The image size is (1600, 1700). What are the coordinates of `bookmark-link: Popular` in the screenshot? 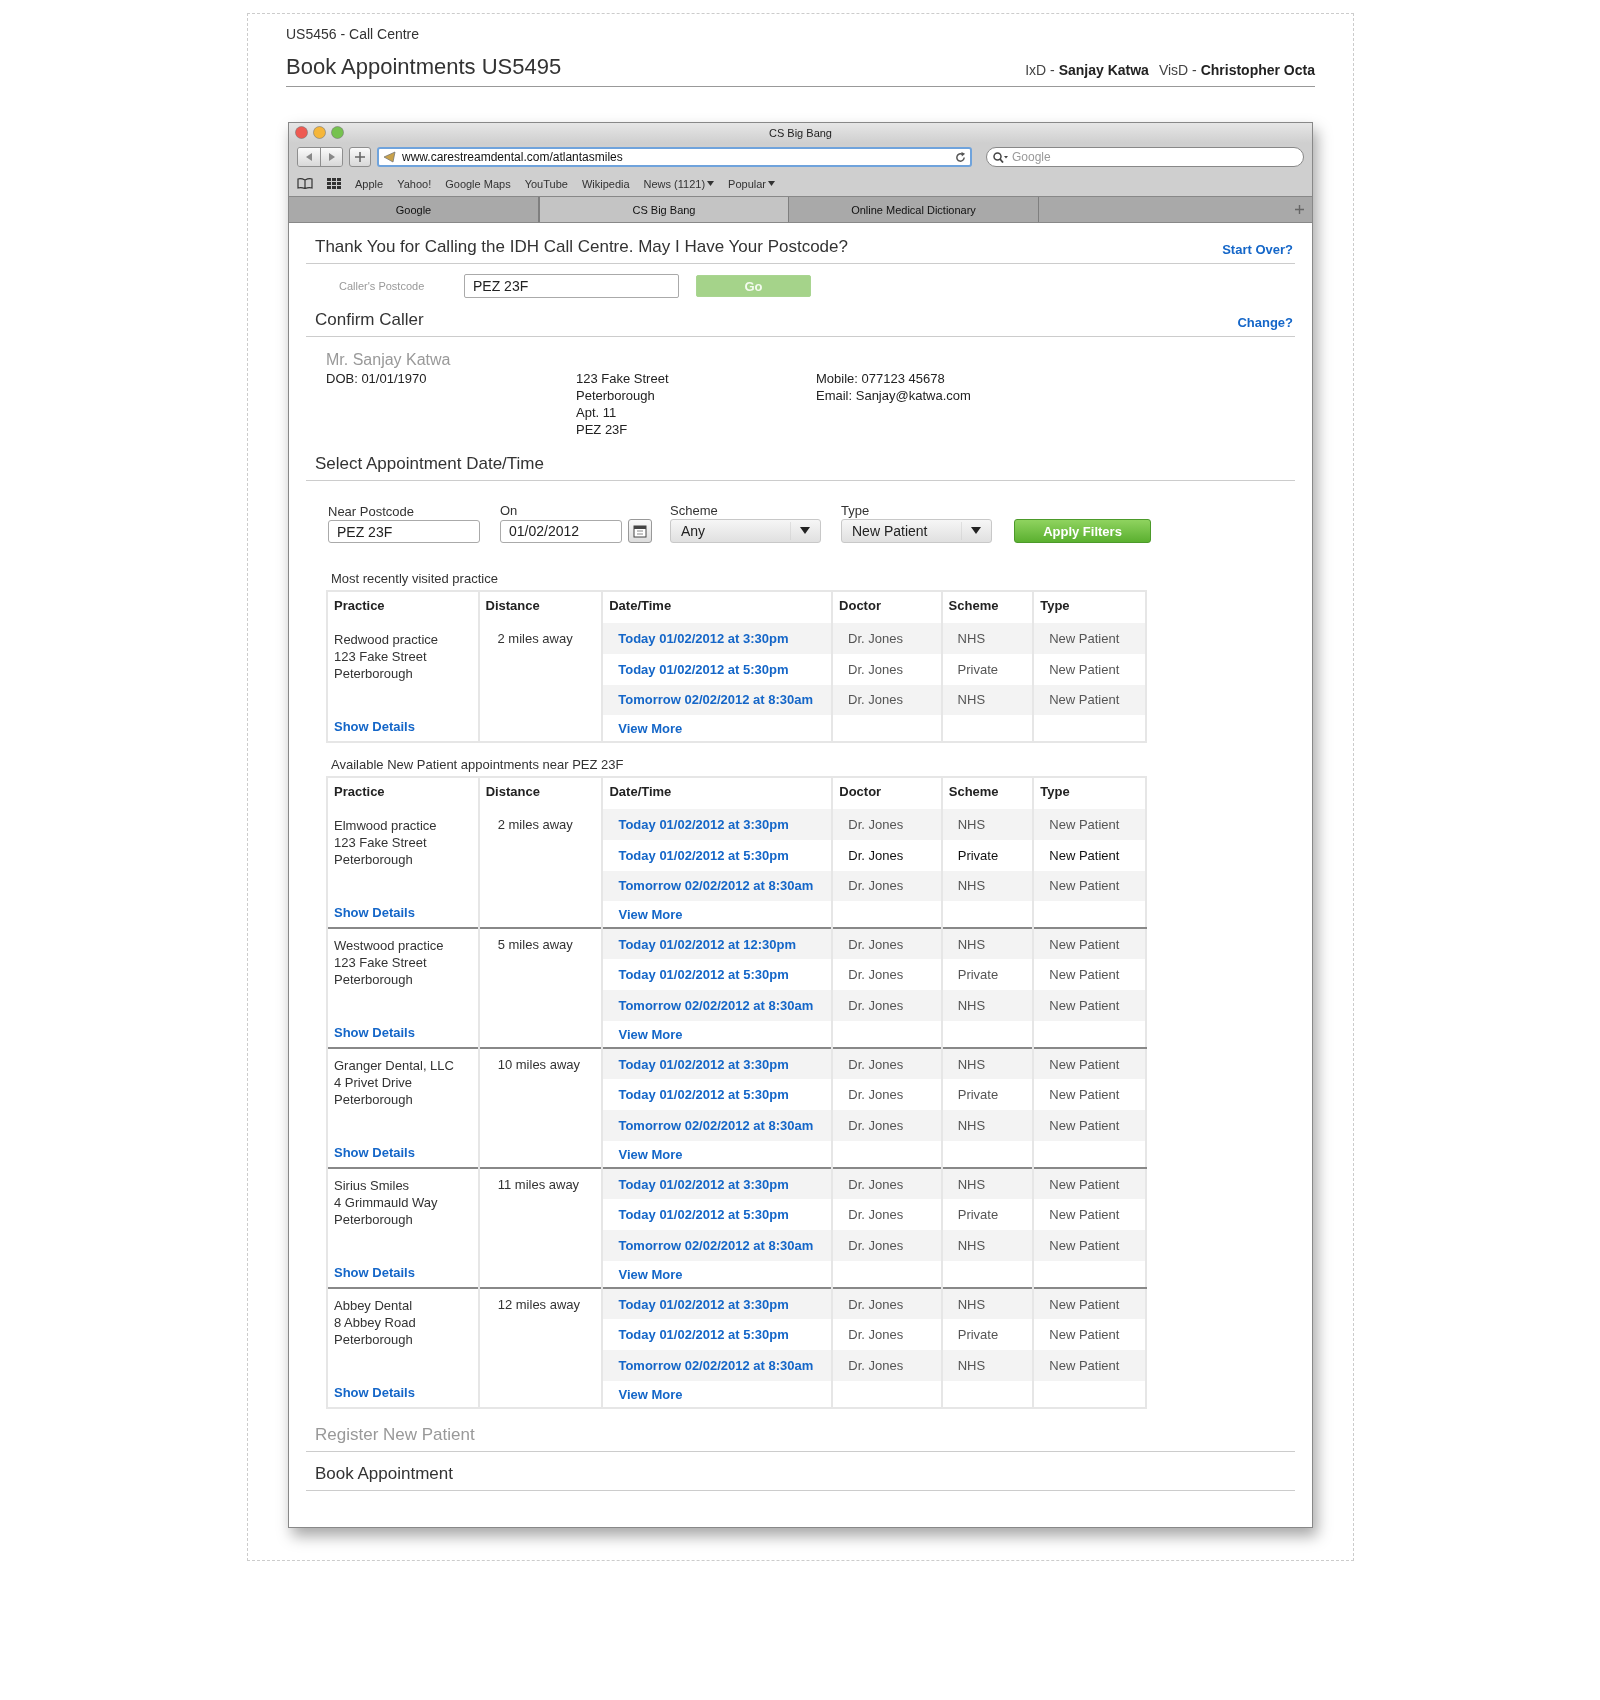 It's located at (752, 183).